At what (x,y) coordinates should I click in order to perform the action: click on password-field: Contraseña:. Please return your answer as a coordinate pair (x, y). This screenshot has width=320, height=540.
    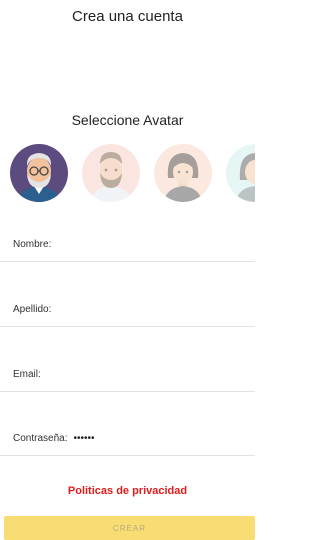
    Looking at the image, I should click on (127, 438).